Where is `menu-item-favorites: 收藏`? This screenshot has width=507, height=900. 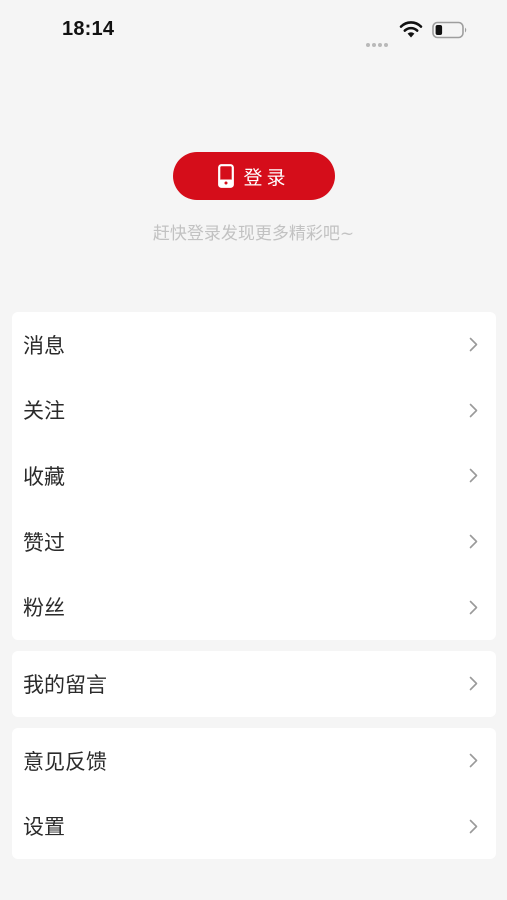 menu-item-favorites: 收藏 is located at coordinates (254, 476).